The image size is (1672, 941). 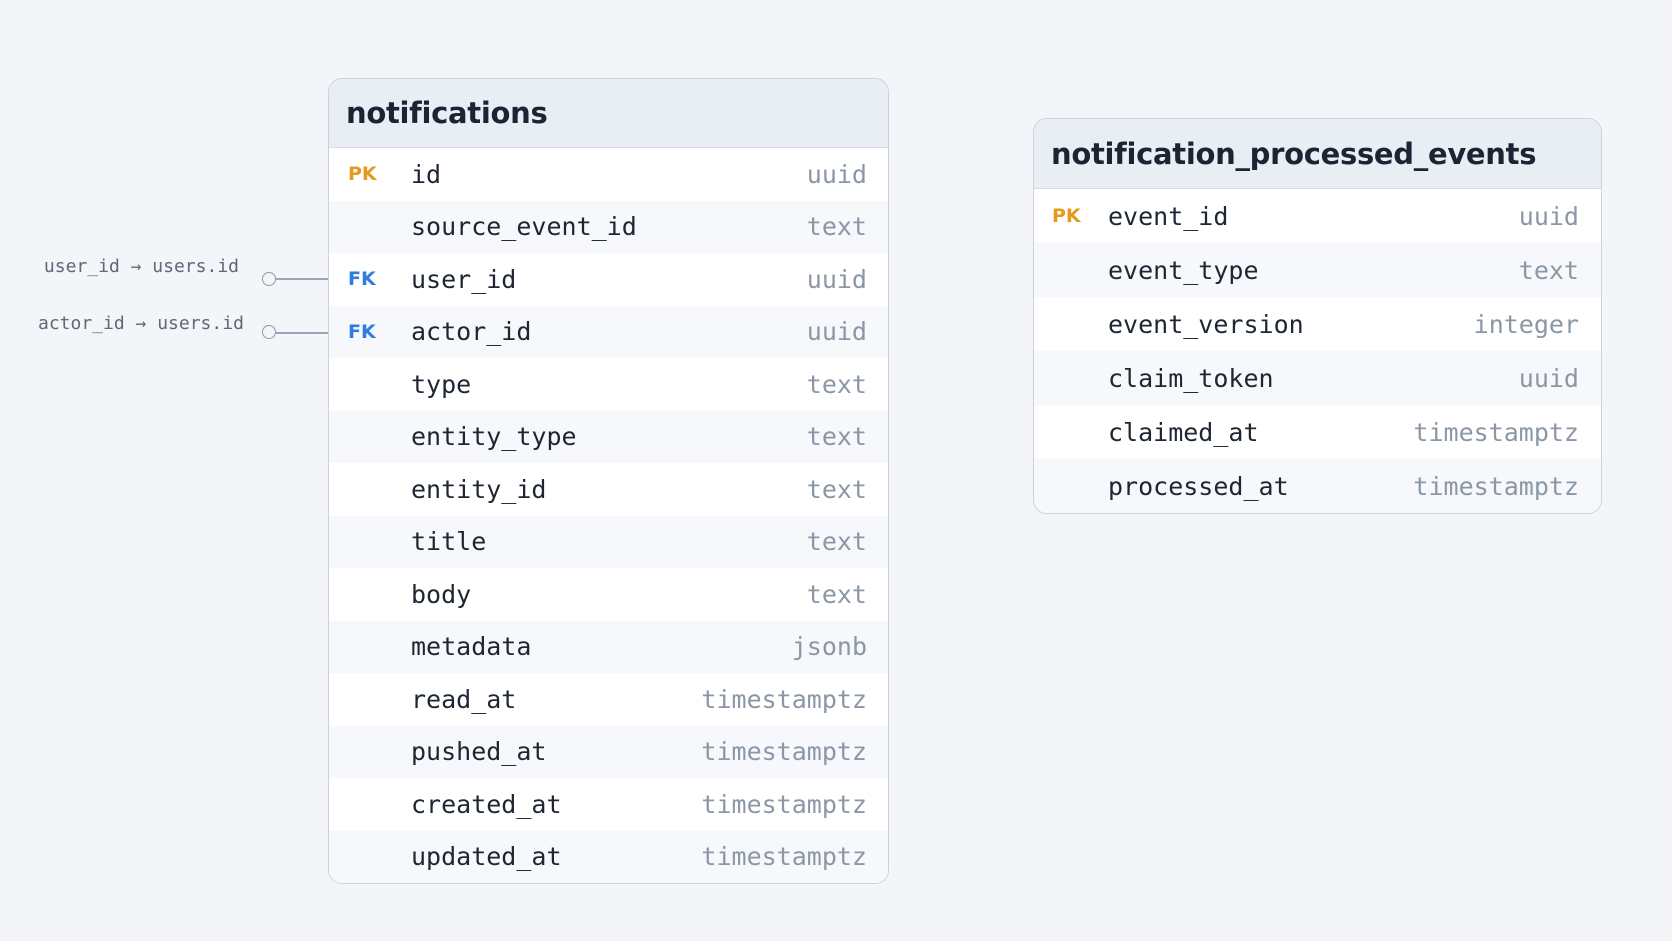 What do you see at coordinates (141, 323) in the screenshot?
I see `reference-label-actor-id: actor_id → users.id` at bounding box center [141, 323].